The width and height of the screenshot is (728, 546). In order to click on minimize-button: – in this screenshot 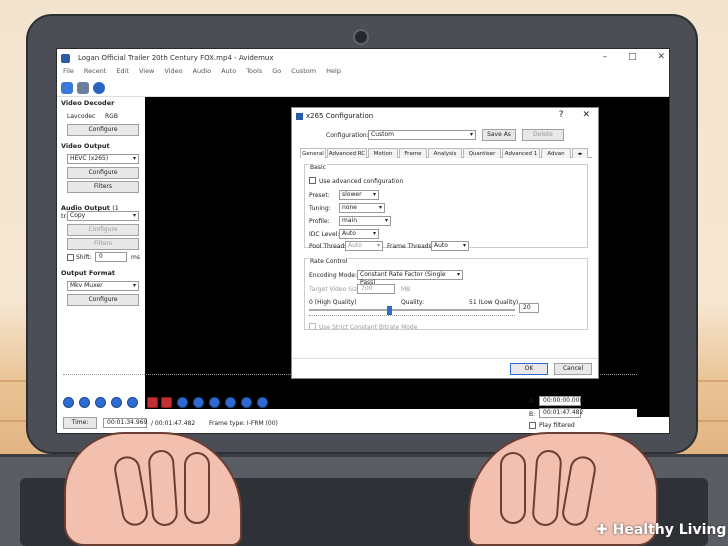, I will do `click(605, 57)`.